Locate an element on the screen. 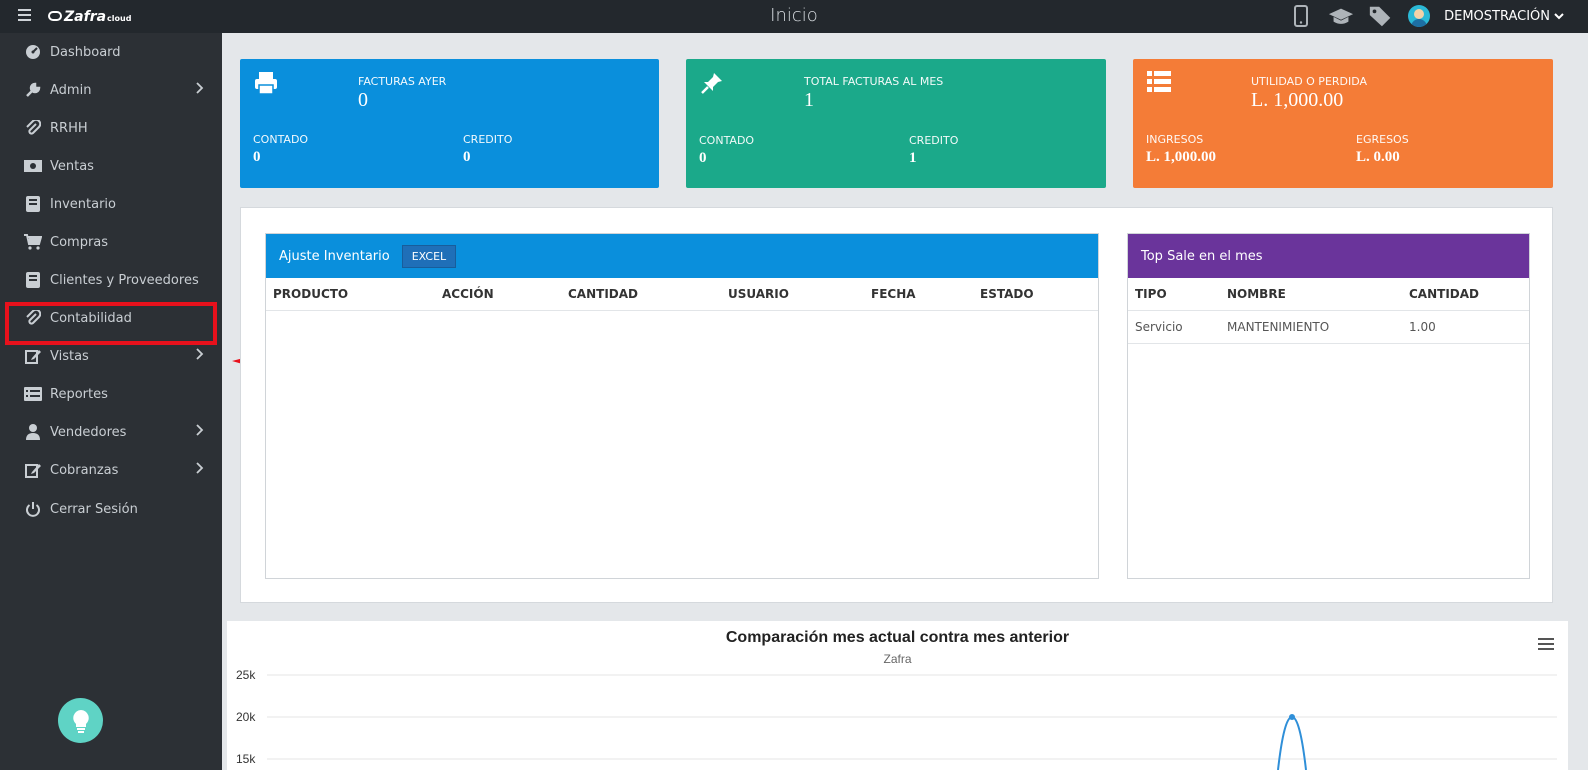 This screenshot has width=1588, height=770. sidebar-item-cerrar-sesion: Cerrar Sesión is located at coordinates (111, 509).